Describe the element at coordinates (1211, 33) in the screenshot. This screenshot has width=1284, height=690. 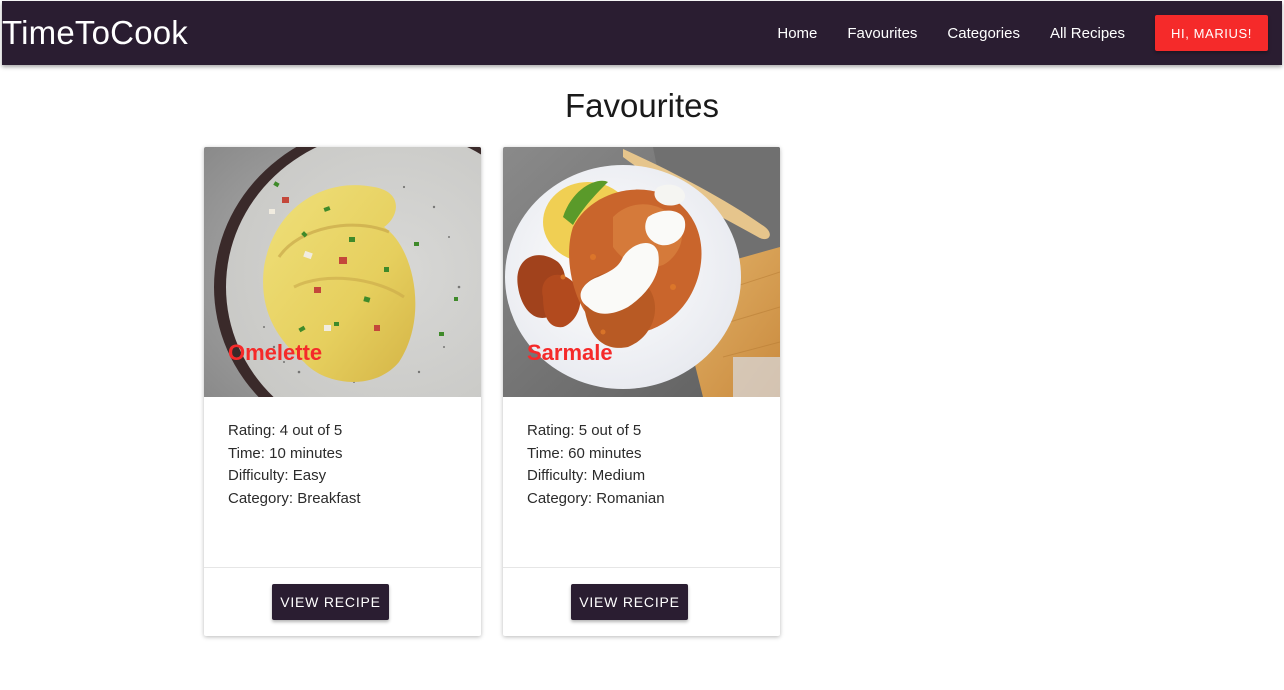
I see `user-account-button: HI, MARIUS!` at that location.